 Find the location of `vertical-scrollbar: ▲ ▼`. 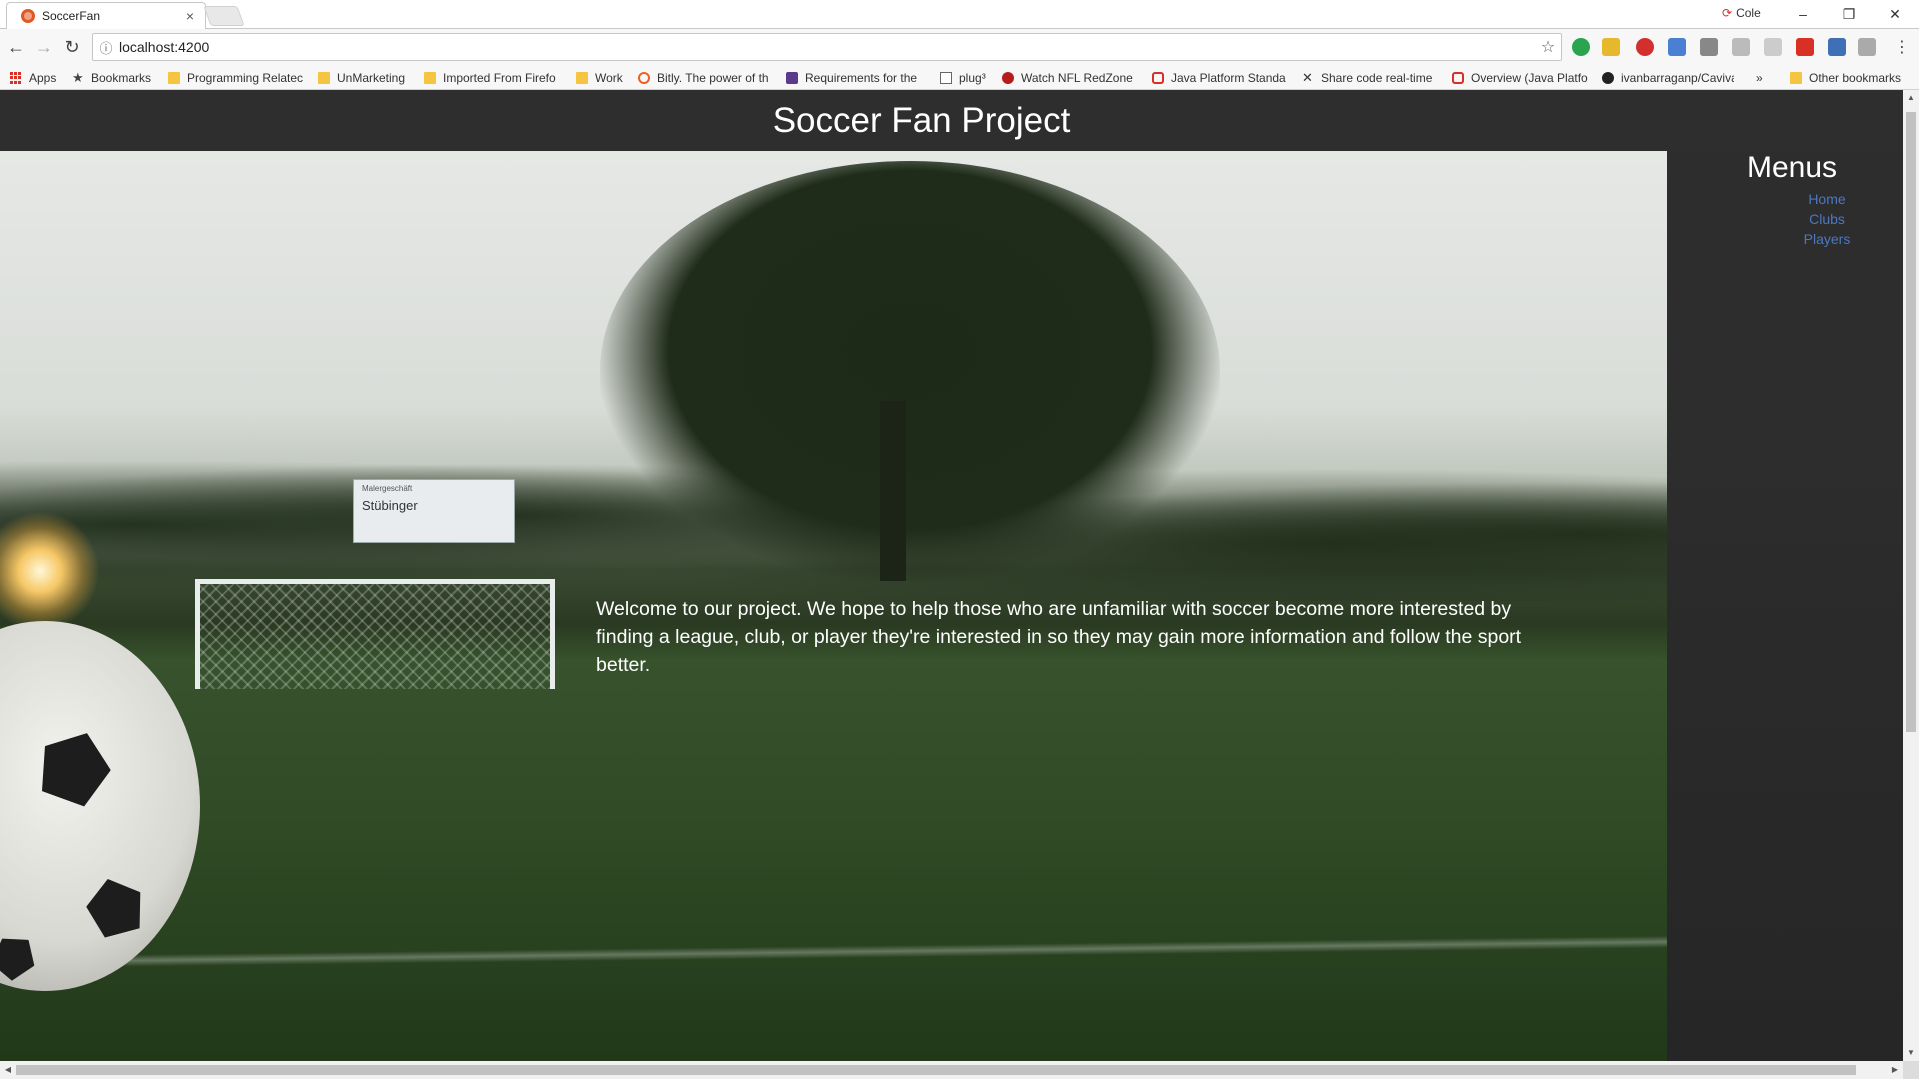

vertical-scrollbar: ▲ ▼ is located at coordinates (1911, 575).